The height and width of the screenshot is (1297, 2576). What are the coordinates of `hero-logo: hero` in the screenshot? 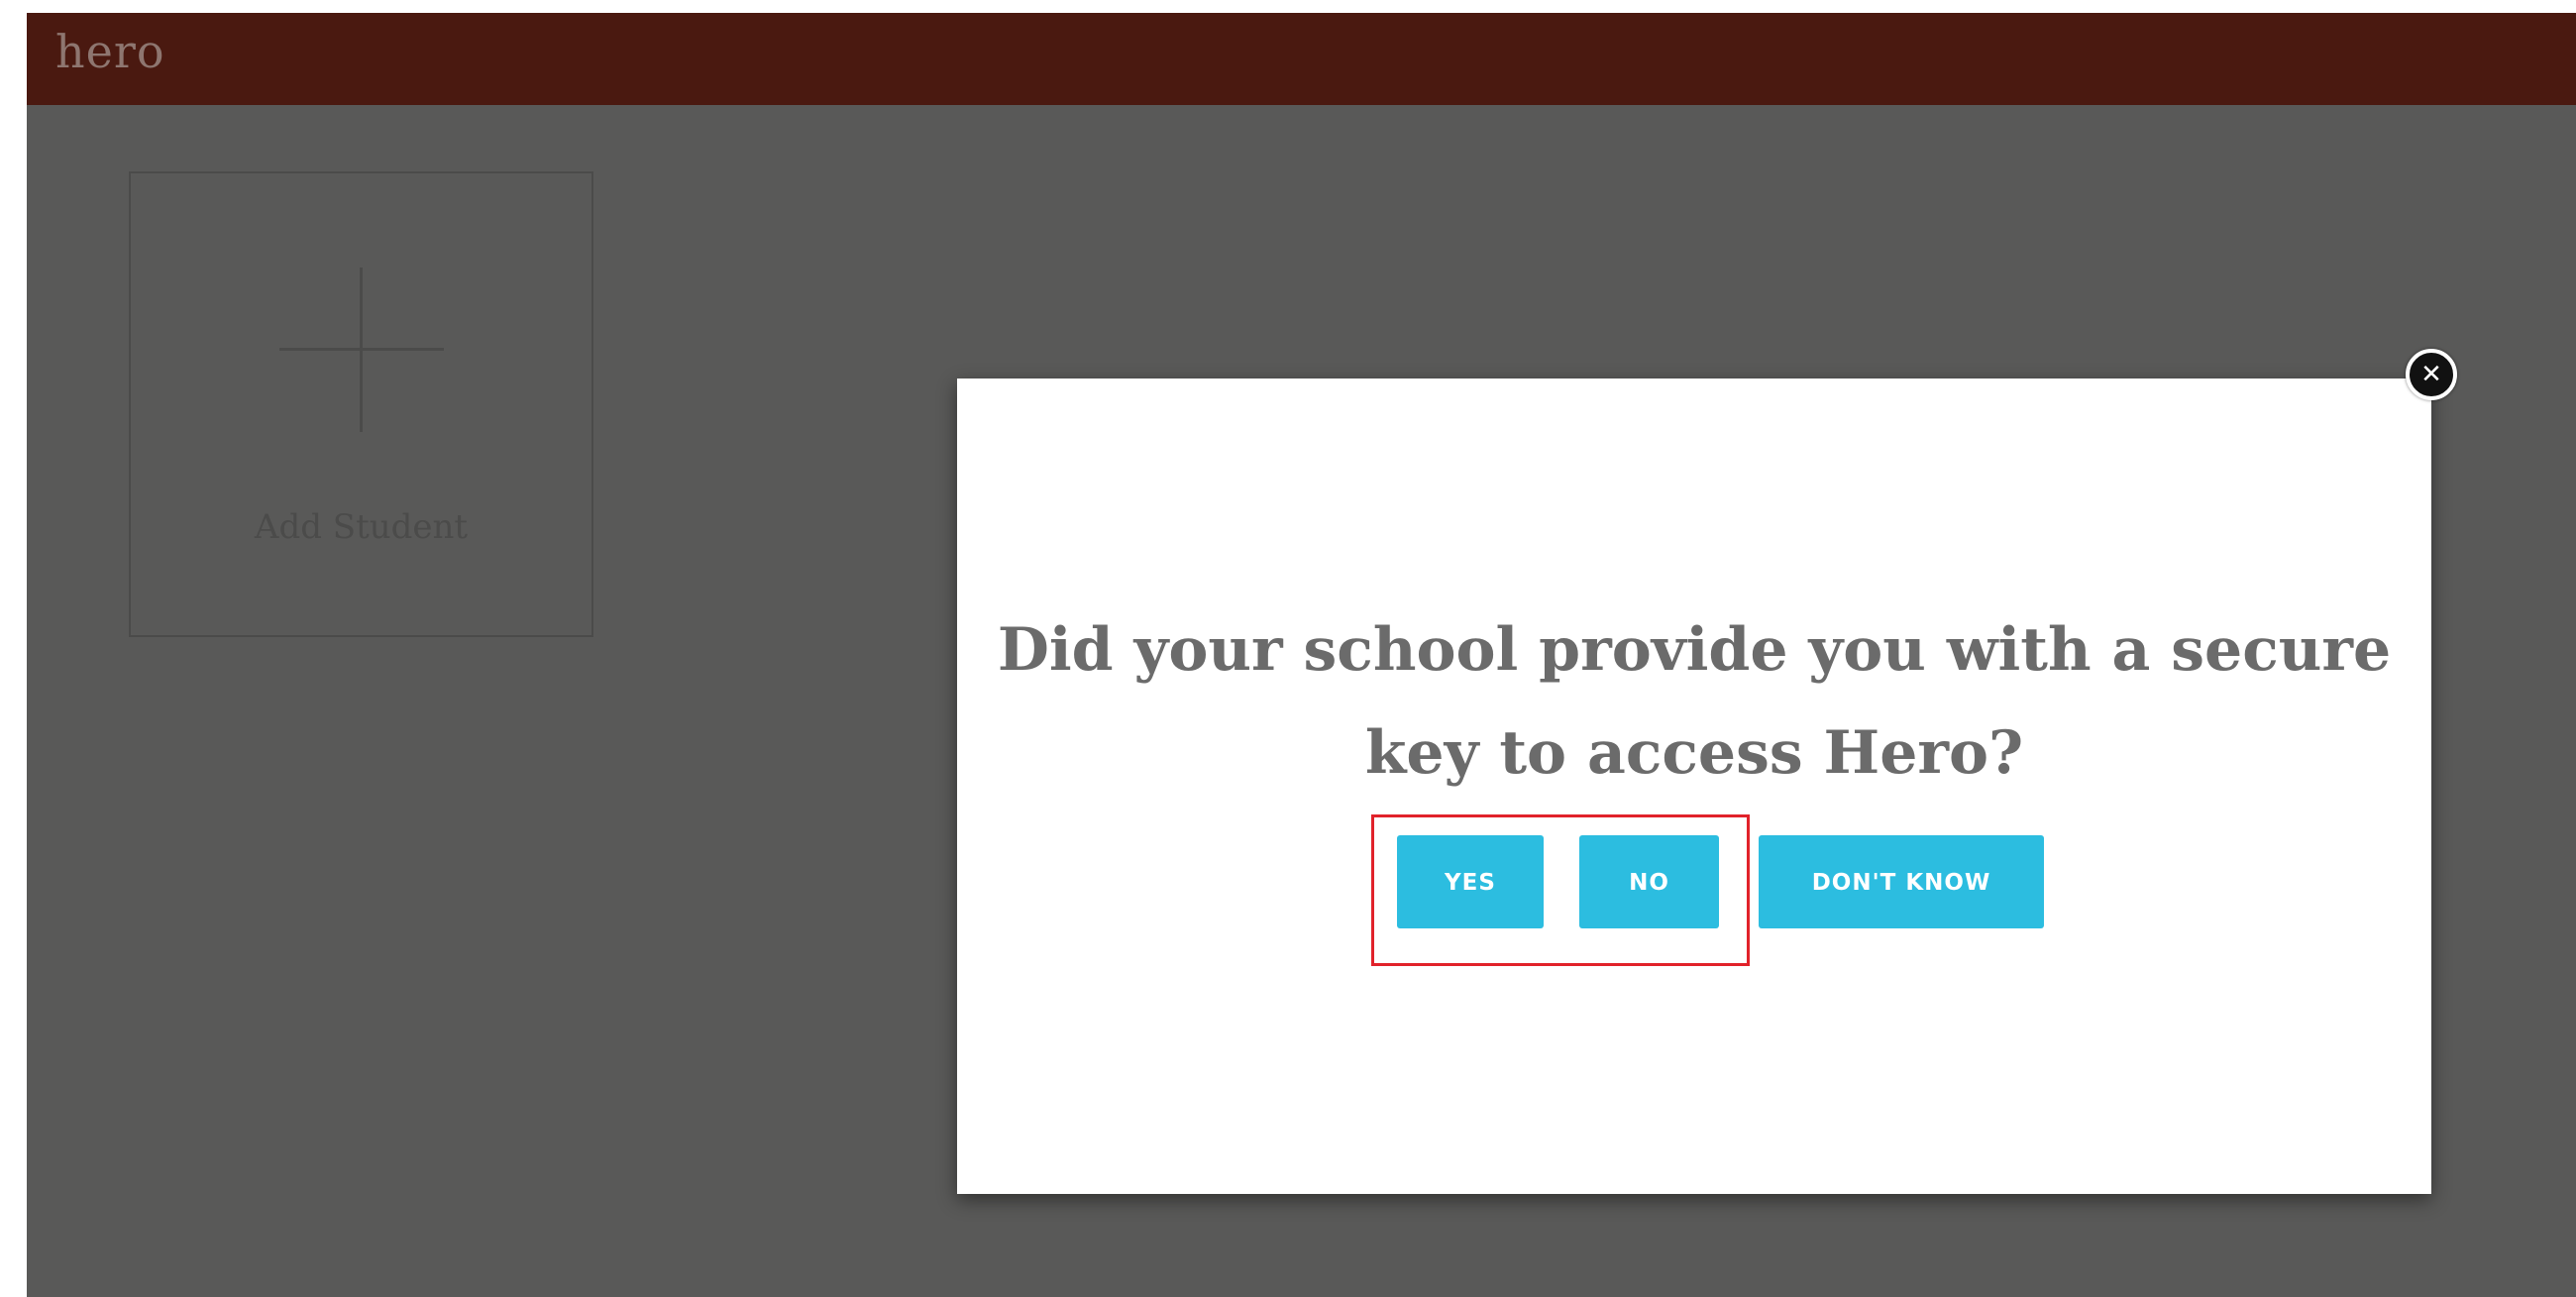 It's located at (110, 51).